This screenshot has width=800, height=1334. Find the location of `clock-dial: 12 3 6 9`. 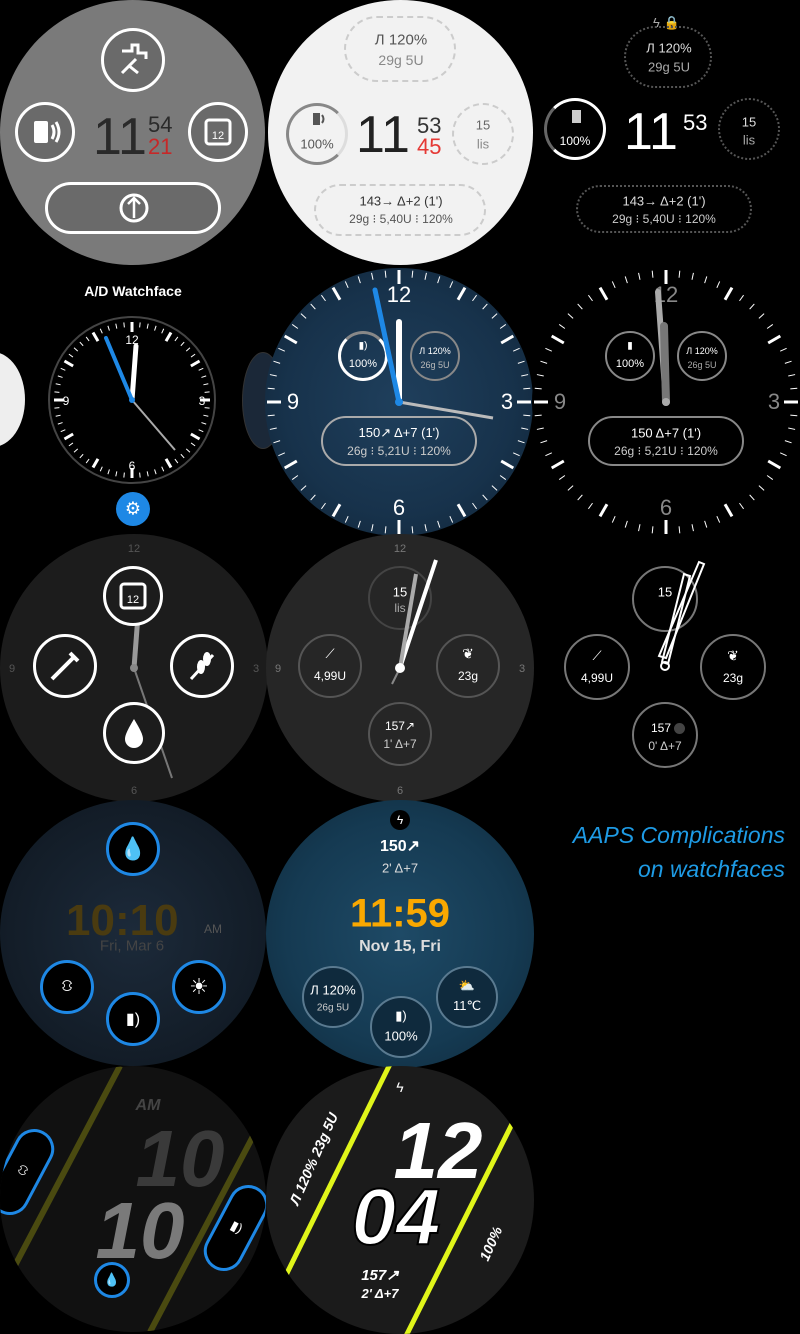

clock-dial: 12 3 6 9 is located at coordinates (132, 400).